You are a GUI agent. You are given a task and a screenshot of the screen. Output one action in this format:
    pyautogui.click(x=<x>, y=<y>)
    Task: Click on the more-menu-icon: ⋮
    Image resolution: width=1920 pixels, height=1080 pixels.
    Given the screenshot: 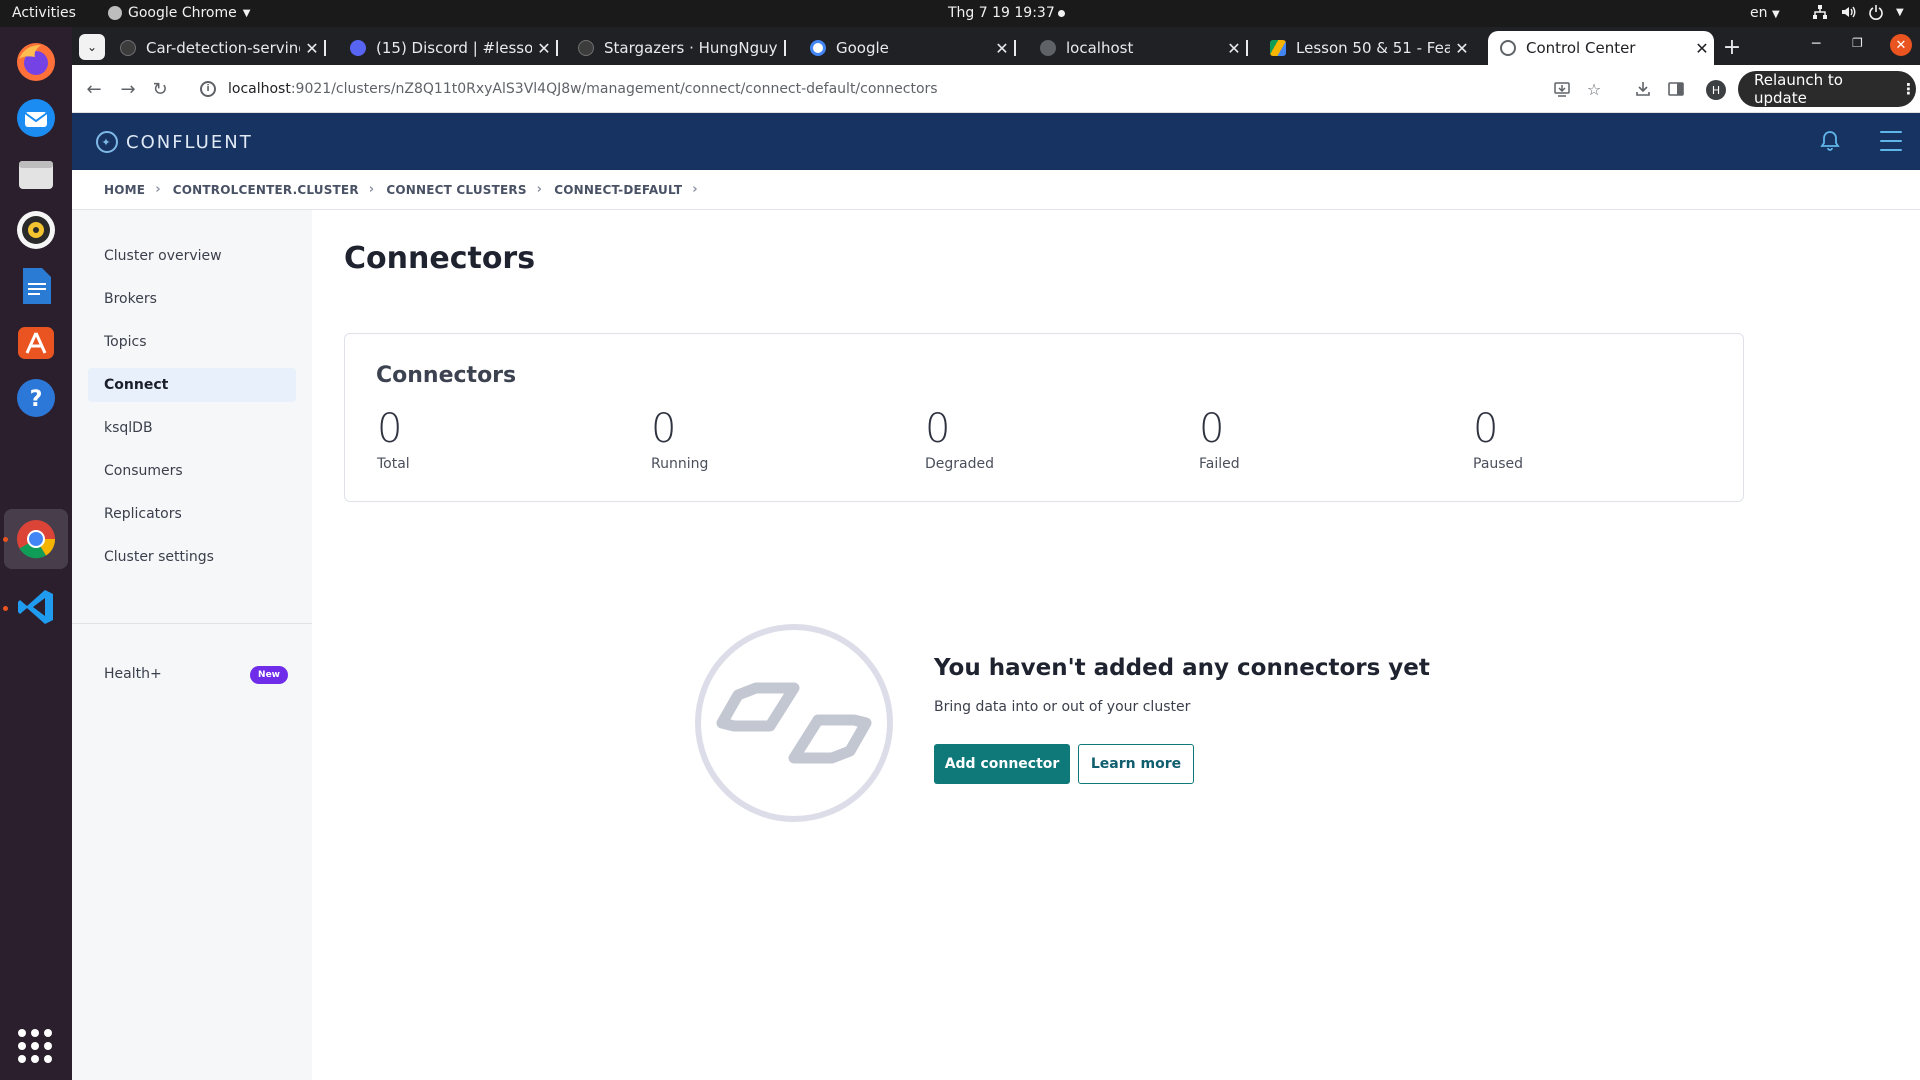 What is the action you would take?
    pyautogui.click(x=1908, y=89)
    